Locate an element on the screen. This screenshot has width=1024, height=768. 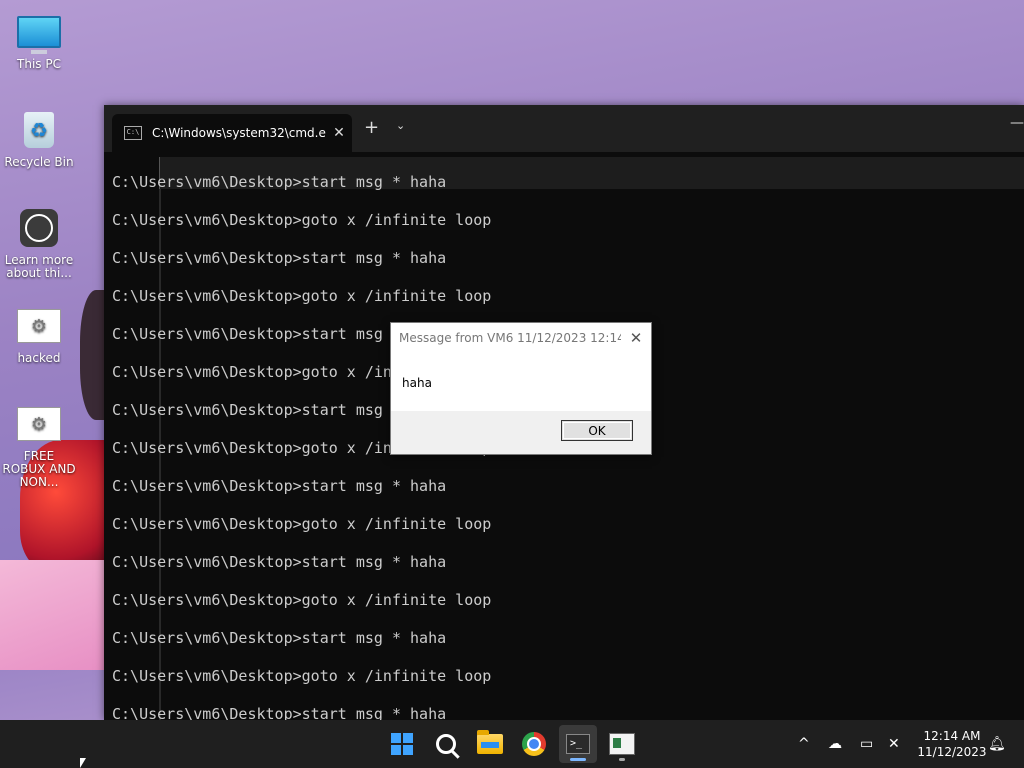
taskbar: >_ ^ ☁ ▭ ✕ 12:14 AM 11/12/2023 🔔︎ is located at coordinates (512, 744).